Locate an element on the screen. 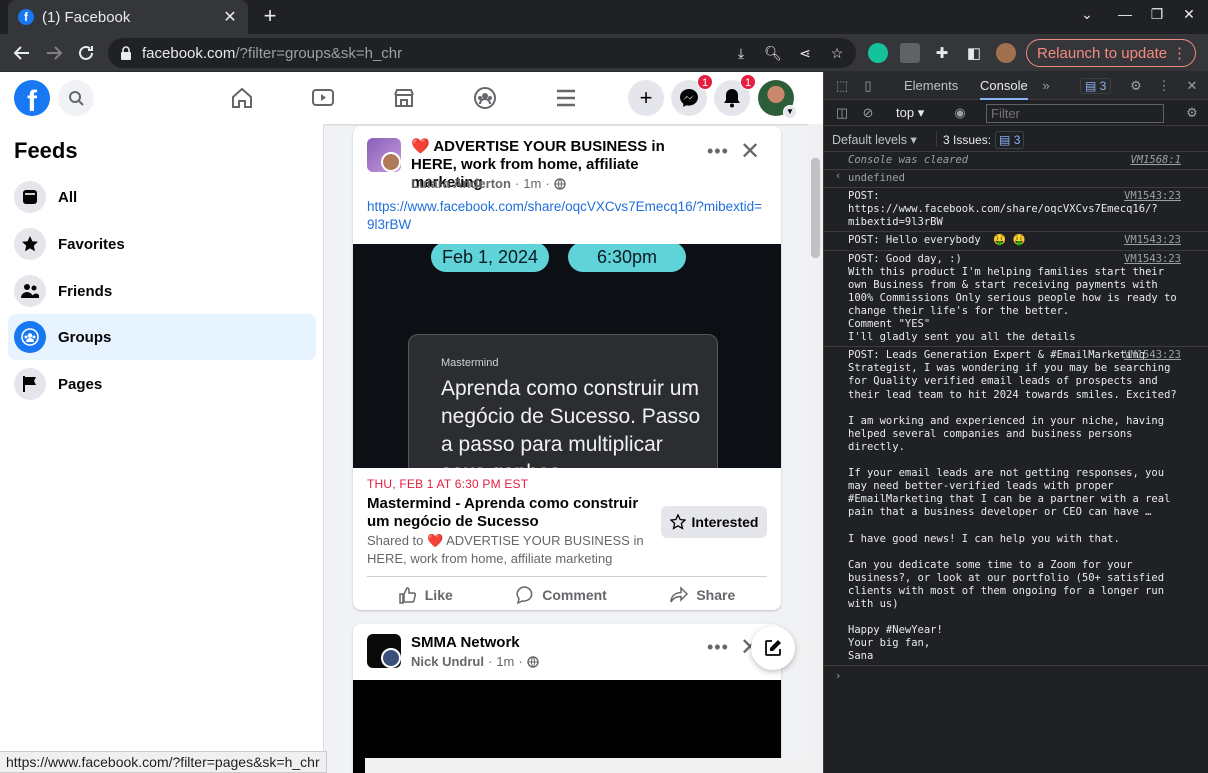  groups-nav-icon is located at coordinates (485, 98).